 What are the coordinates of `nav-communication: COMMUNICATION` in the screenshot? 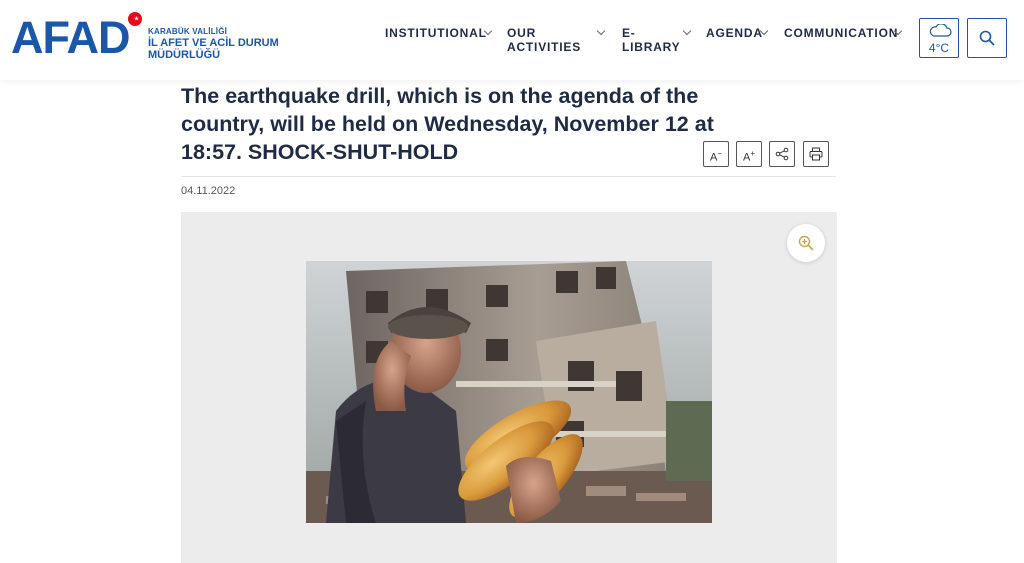 It's located at (843, 33).